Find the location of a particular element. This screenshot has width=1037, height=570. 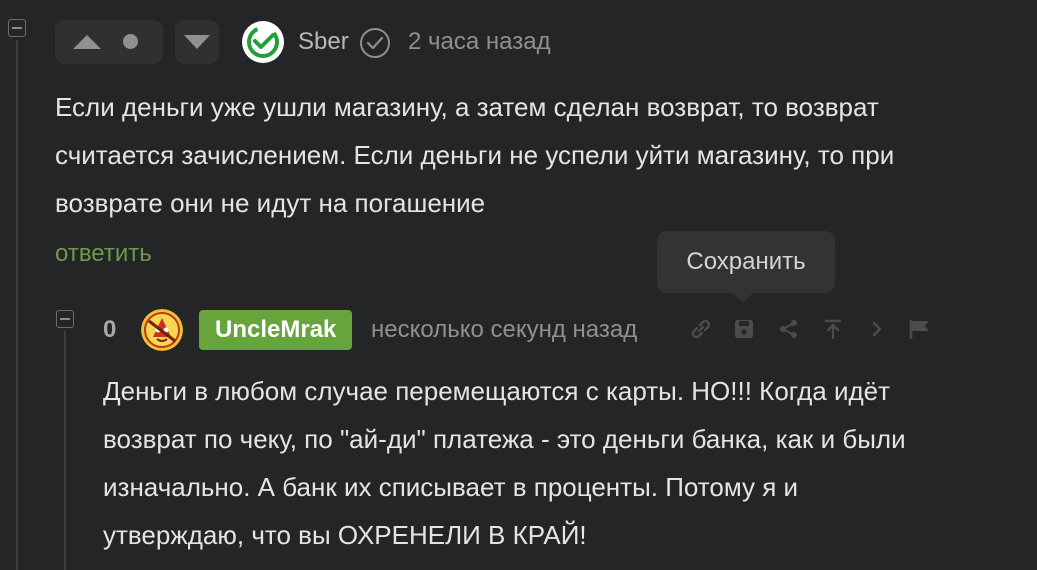

flag-icon is located at coordinates (920, 331).